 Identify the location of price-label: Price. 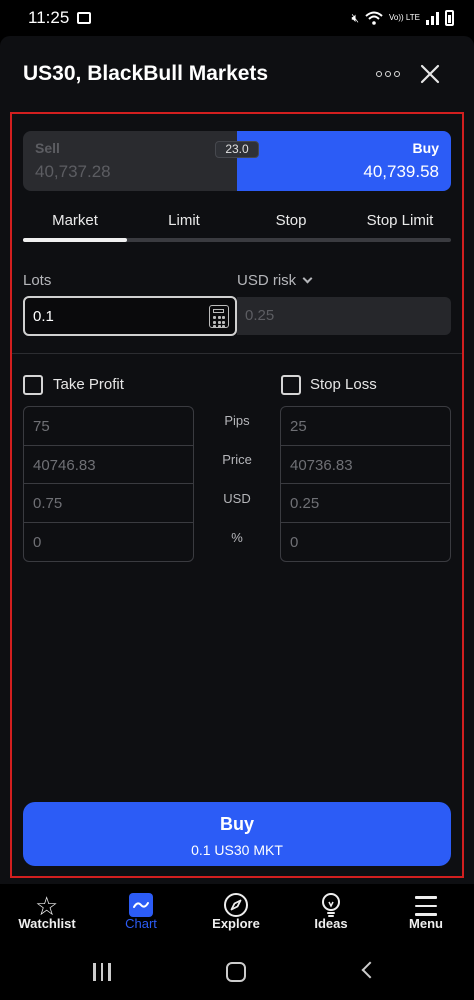
(237, 459).